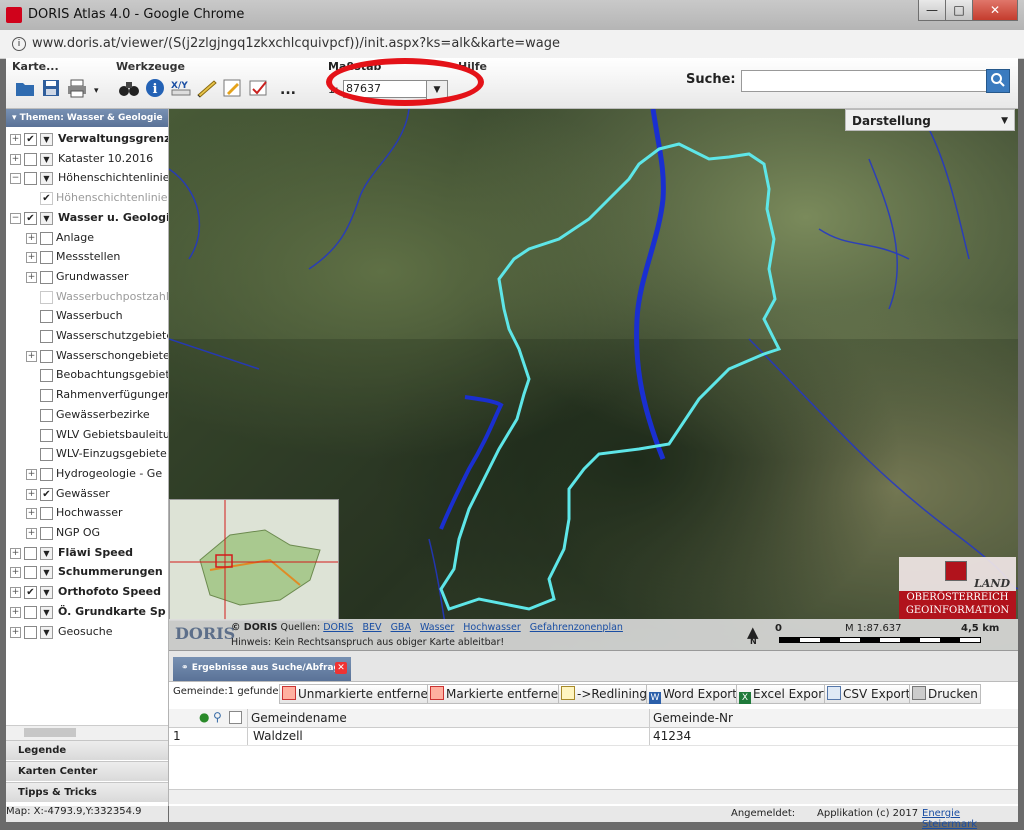 This screenshot has width=1024, height=830. Describe the element at coordinates (155, 89) in the screenshot. I see `info-tool-icon: i` at that location.